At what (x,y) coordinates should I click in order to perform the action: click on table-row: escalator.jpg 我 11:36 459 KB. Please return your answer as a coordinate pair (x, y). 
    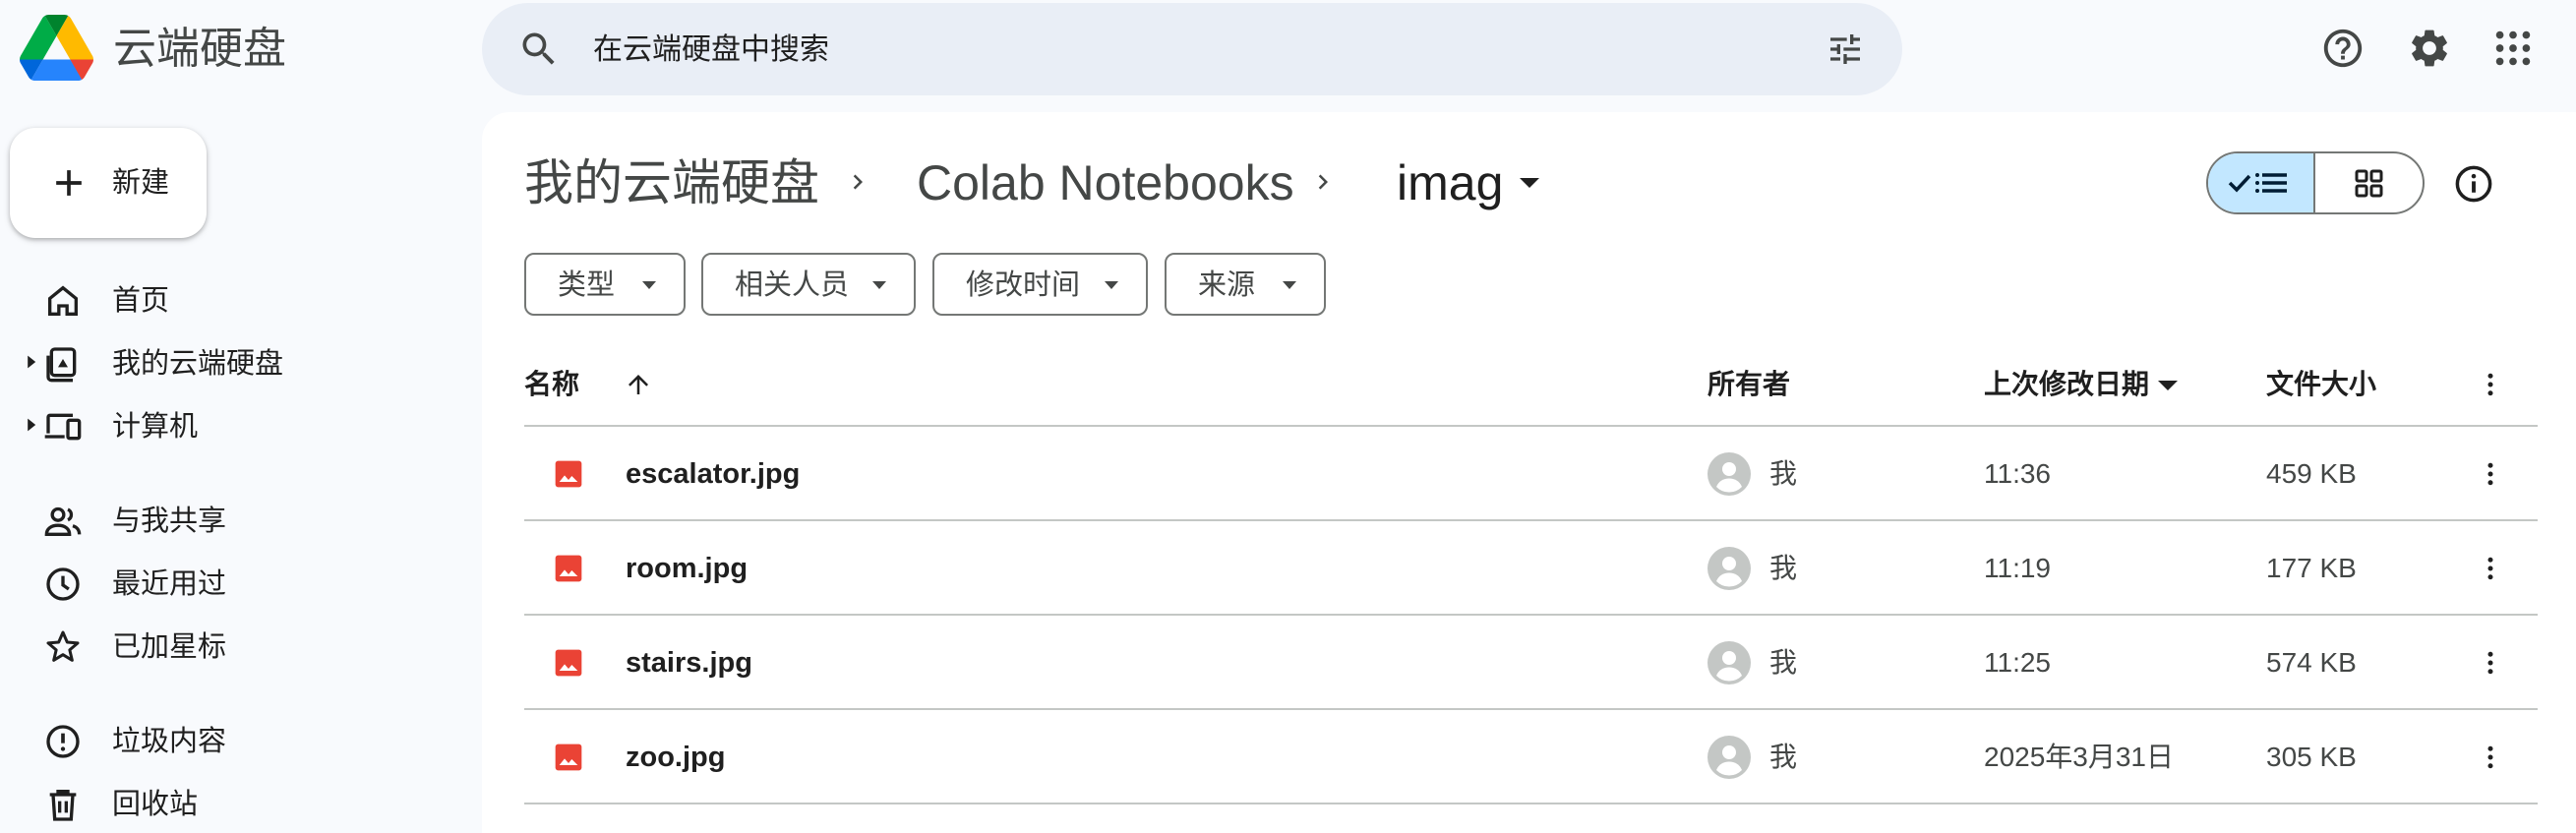
    Looking at the image, I should click on (1531, 474).